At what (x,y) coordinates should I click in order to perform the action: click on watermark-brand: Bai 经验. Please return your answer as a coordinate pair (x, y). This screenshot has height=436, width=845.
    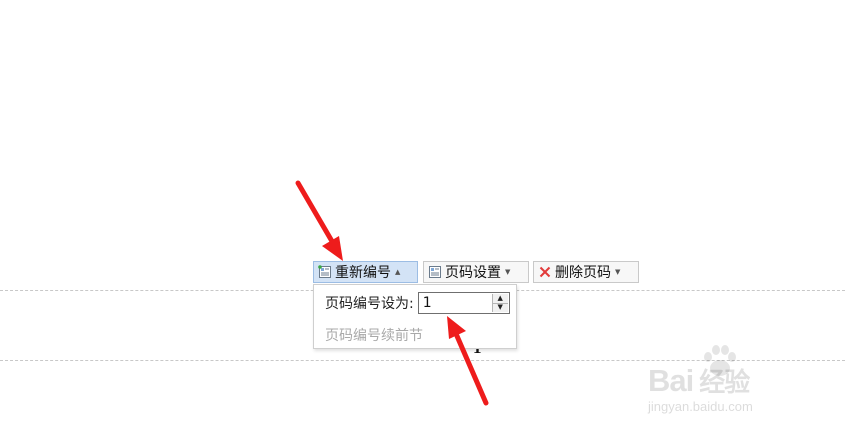
    Looking at the image, I should click on (699, 380).